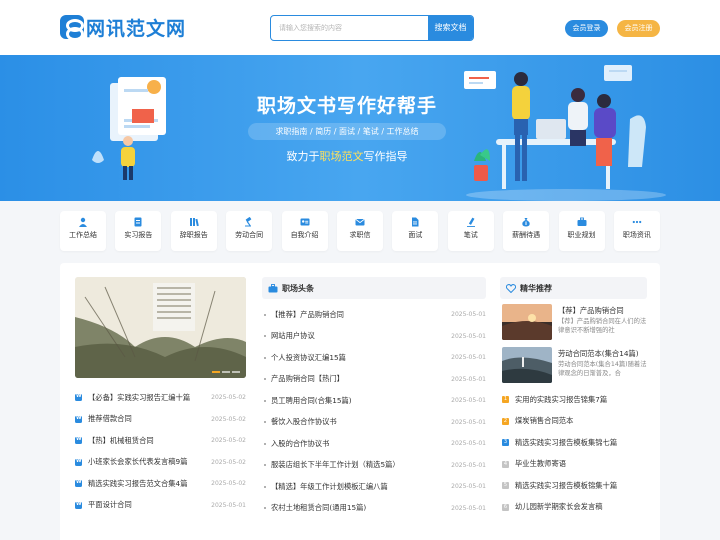 The width and height of the screenshot is (720, 540). What do you see at coordinates (374, 380) in the screenshot?
I see `list-item: 产品购销合同【热门】 2025-05-01` at bounding box center [374, 380].